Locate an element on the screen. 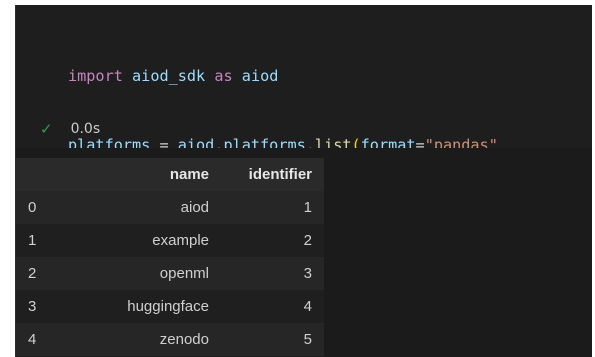 The image size is (595, 357). check-icon: ✓ is located at coordinates (46, 129).